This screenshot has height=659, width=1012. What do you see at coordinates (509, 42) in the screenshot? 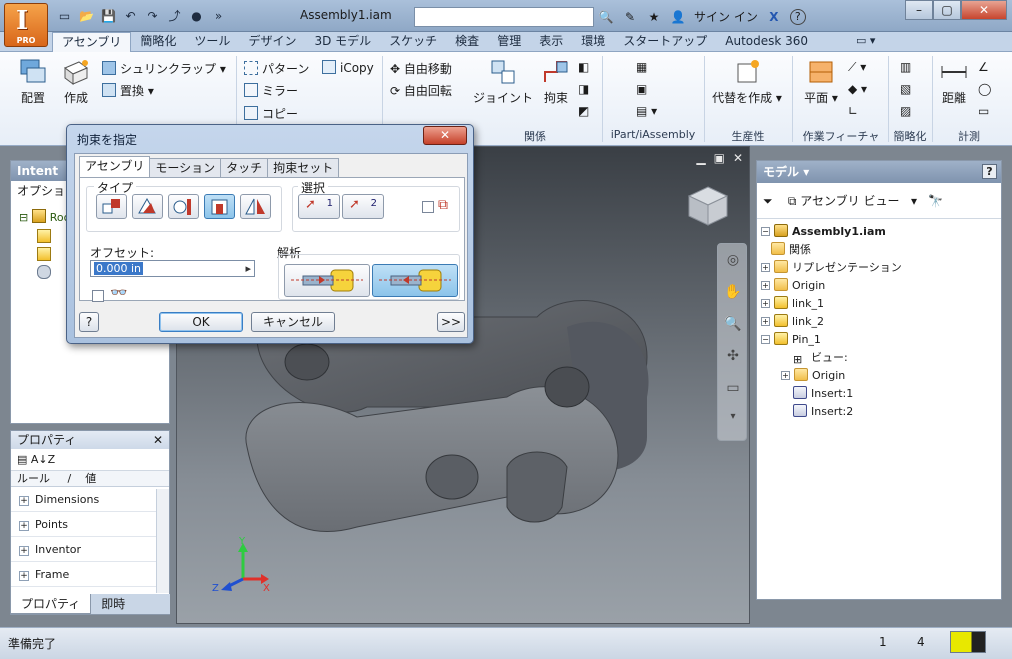
I see `ribbon-tab-7: 管理` at bounding box center [509, 42].